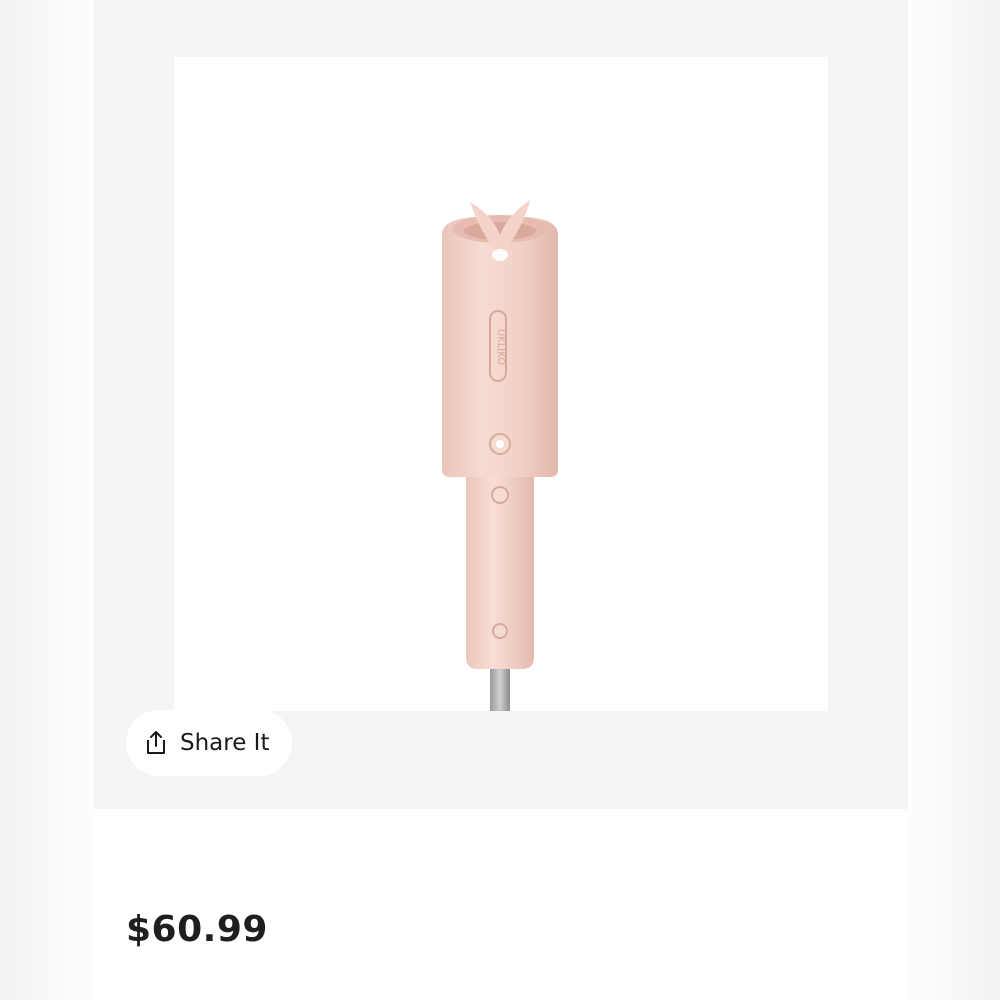  Describe the element at coordinates (500, 347) in the screenshot. I see `brand-mark: UKLIKO` at that location.